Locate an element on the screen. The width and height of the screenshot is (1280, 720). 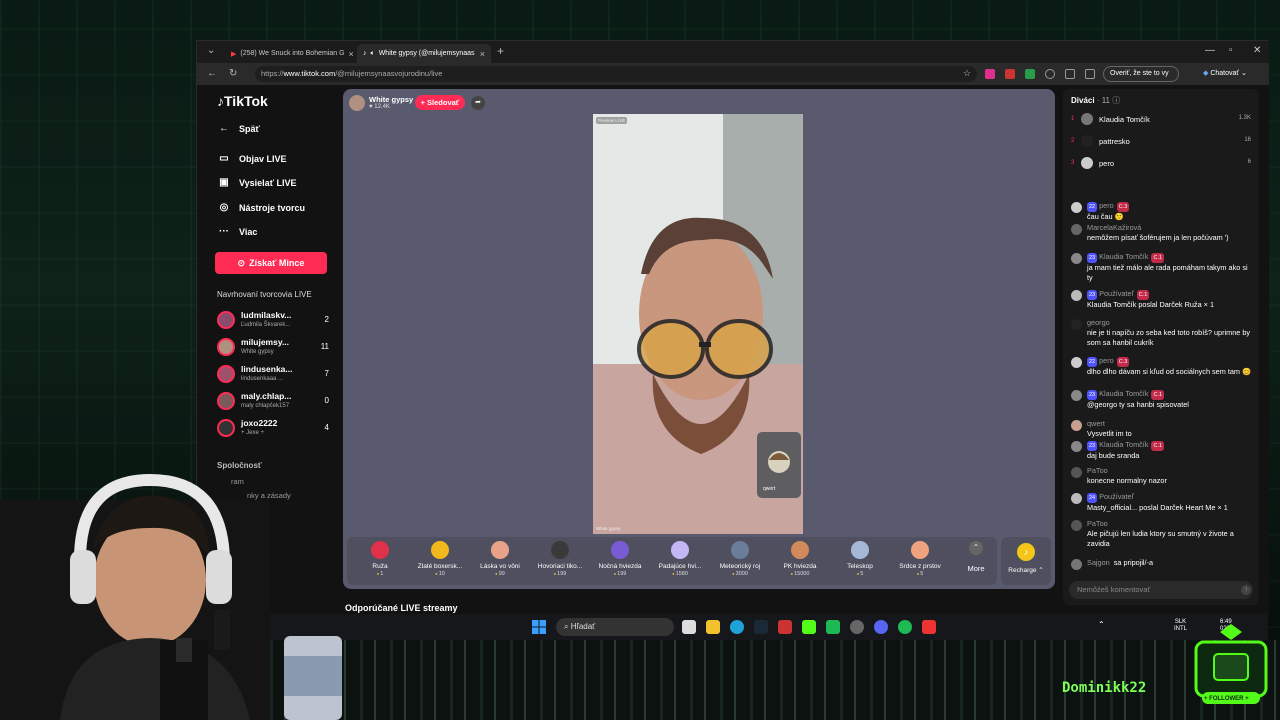
spotify-icon is located at coordinates (905, 627).